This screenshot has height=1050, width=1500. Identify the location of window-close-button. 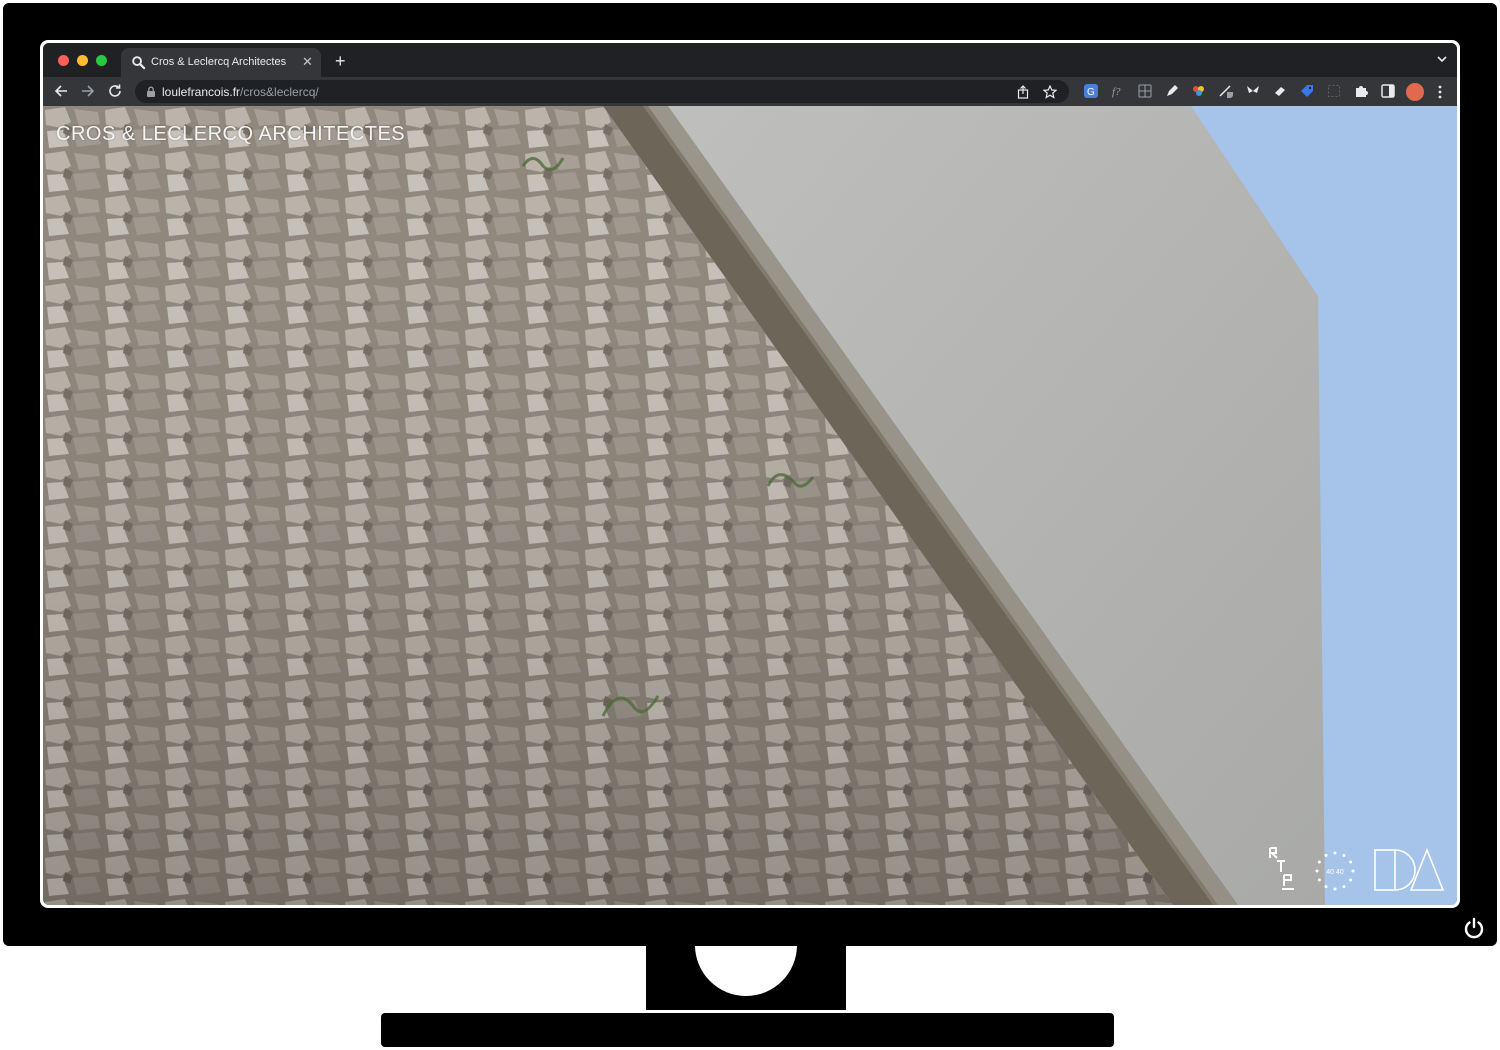
(63, 60).